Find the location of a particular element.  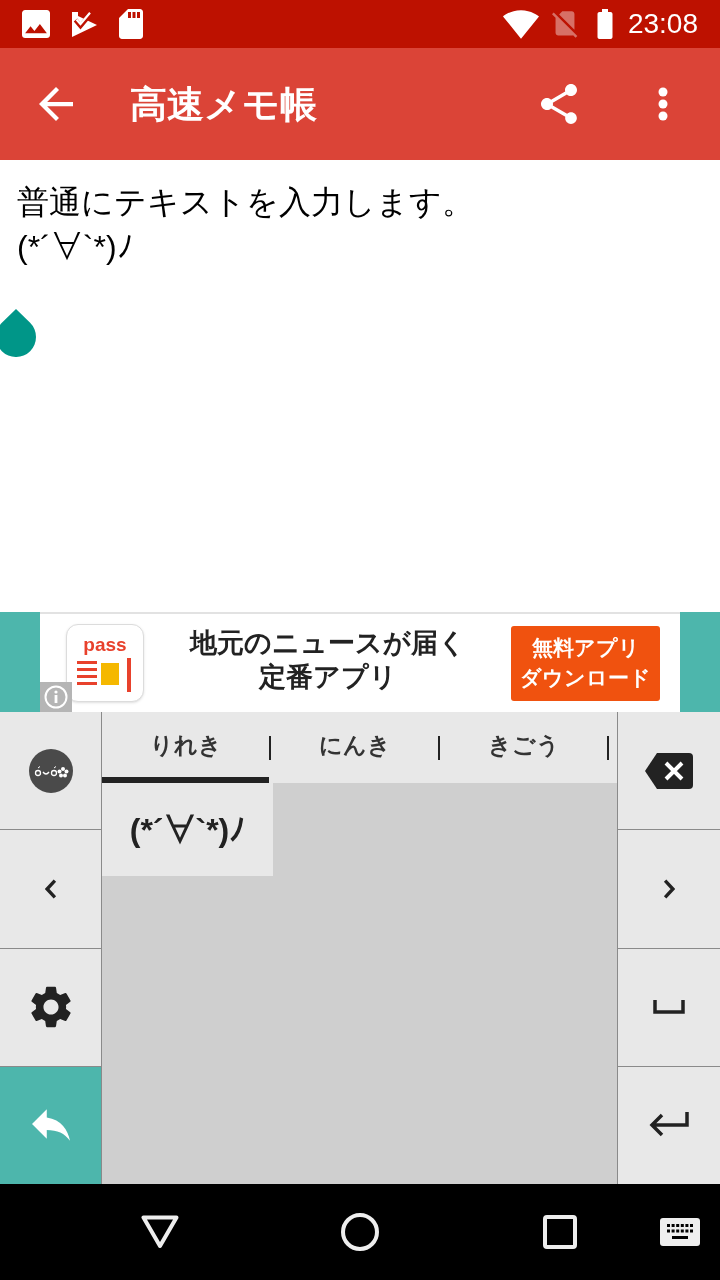

chevron-right-icon is located at coordinates (669, 888).